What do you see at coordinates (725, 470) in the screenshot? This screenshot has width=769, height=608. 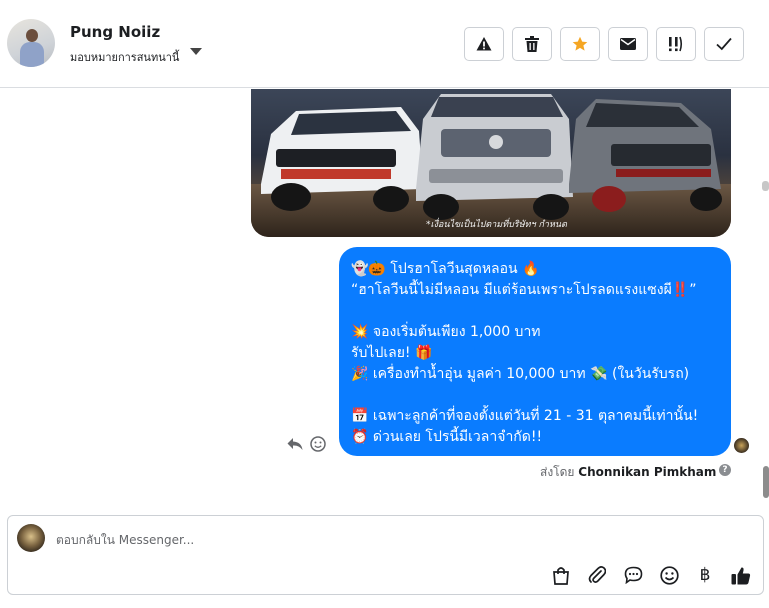 I see `info-icon: ?` at bounding box center [725, 470].